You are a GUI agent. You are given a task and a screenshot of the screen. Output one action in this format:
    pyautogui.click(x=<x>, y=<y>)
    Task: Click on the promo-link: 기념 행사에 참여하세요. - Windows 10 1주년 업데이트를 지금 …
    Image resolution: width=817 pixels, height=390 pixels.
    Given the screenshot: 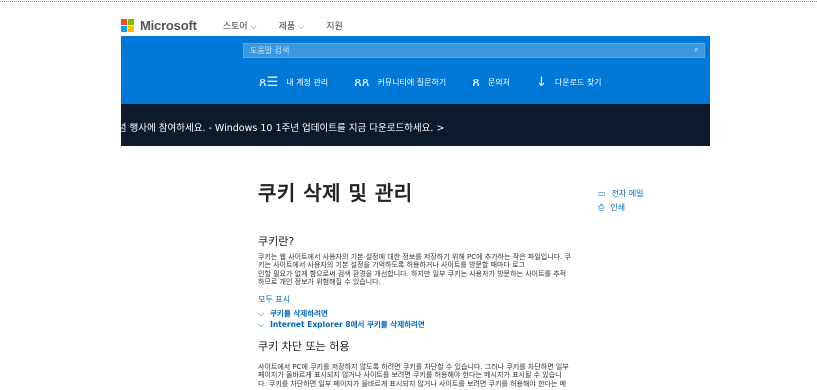 What is the action you would take?
    pyautogui.click(x=276, y=127)
    